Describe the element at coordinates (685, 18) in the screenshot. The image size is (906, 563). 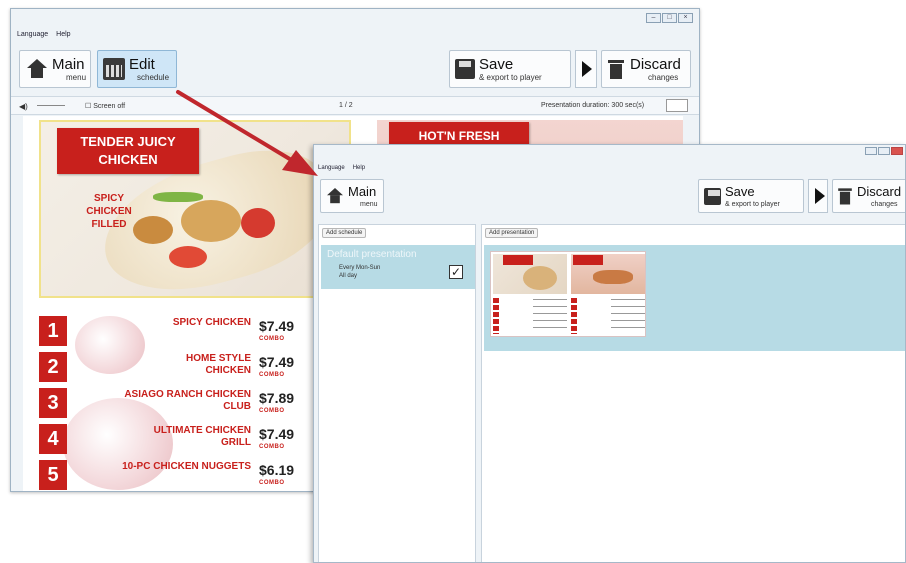
I see `close-icon: ×` at that location.